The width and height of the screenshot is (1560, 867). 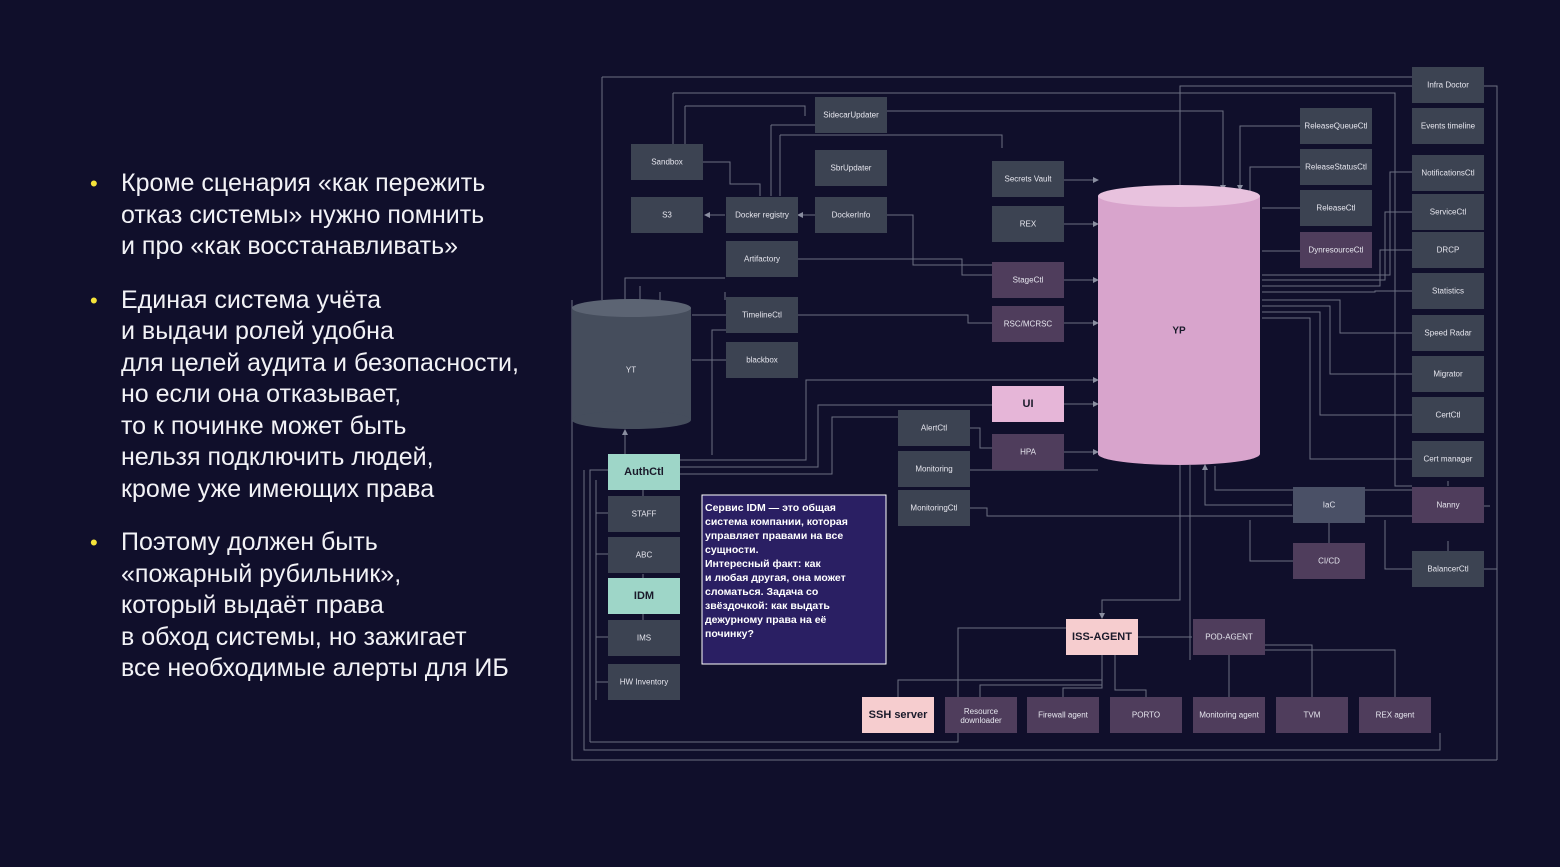 I want to click on svg-text: ReleaseStatusCtl, so click(x=1336, y=167).